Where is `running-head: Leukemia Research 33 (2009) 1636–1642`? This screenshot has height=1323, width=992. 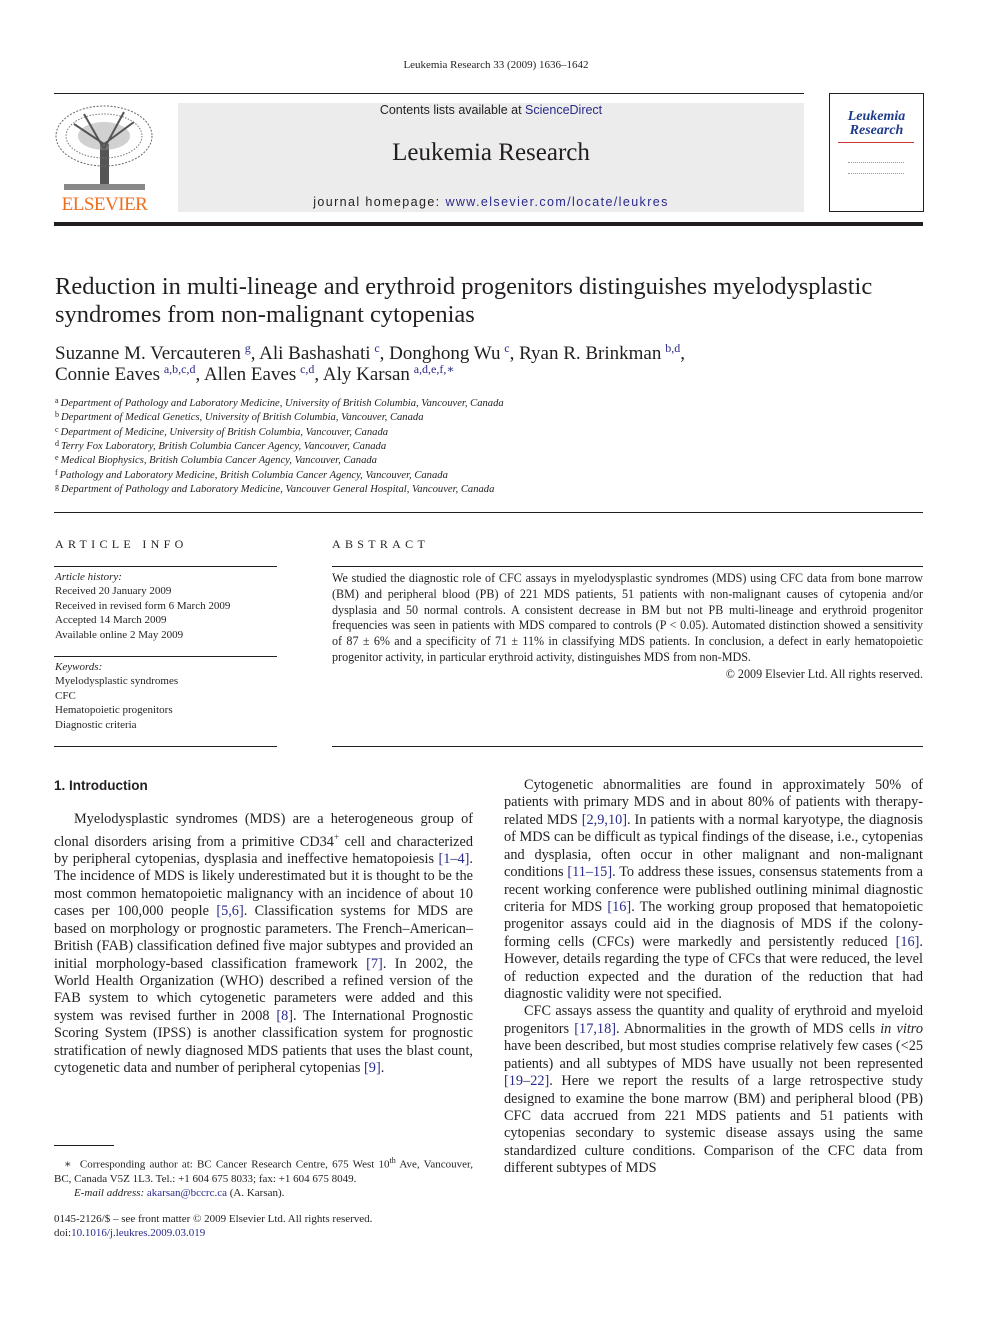 running-head: Leukemia Research 33 (2009) 1636–1642 is located at coordinates (496, 65).